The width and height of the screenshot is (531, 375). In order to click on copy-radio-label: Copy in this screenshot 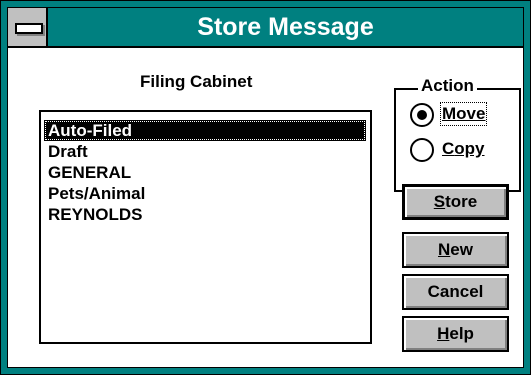, I will do `click(463, 149)`.